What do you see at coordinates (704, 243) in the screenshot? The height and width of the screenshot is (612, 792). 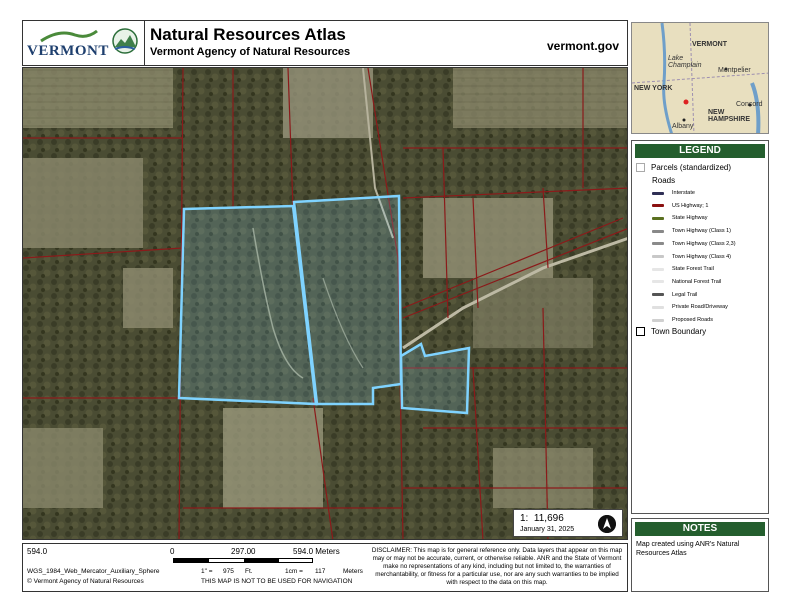 I see `road-label: Town Highway (Class 2,3)` at bounding box center [704, 243].